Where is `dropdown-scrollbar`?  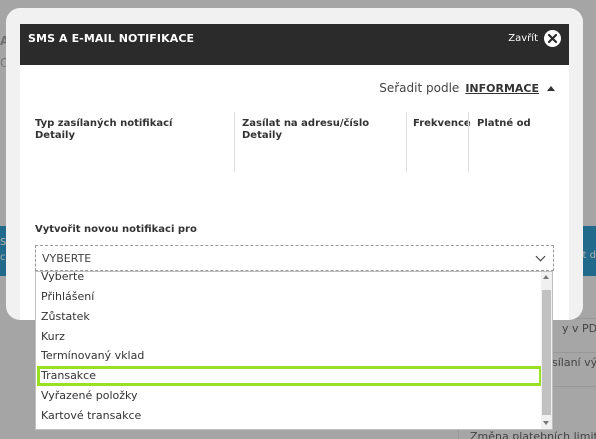 dropdown-scrollbar is located at coordinates (546, 350).